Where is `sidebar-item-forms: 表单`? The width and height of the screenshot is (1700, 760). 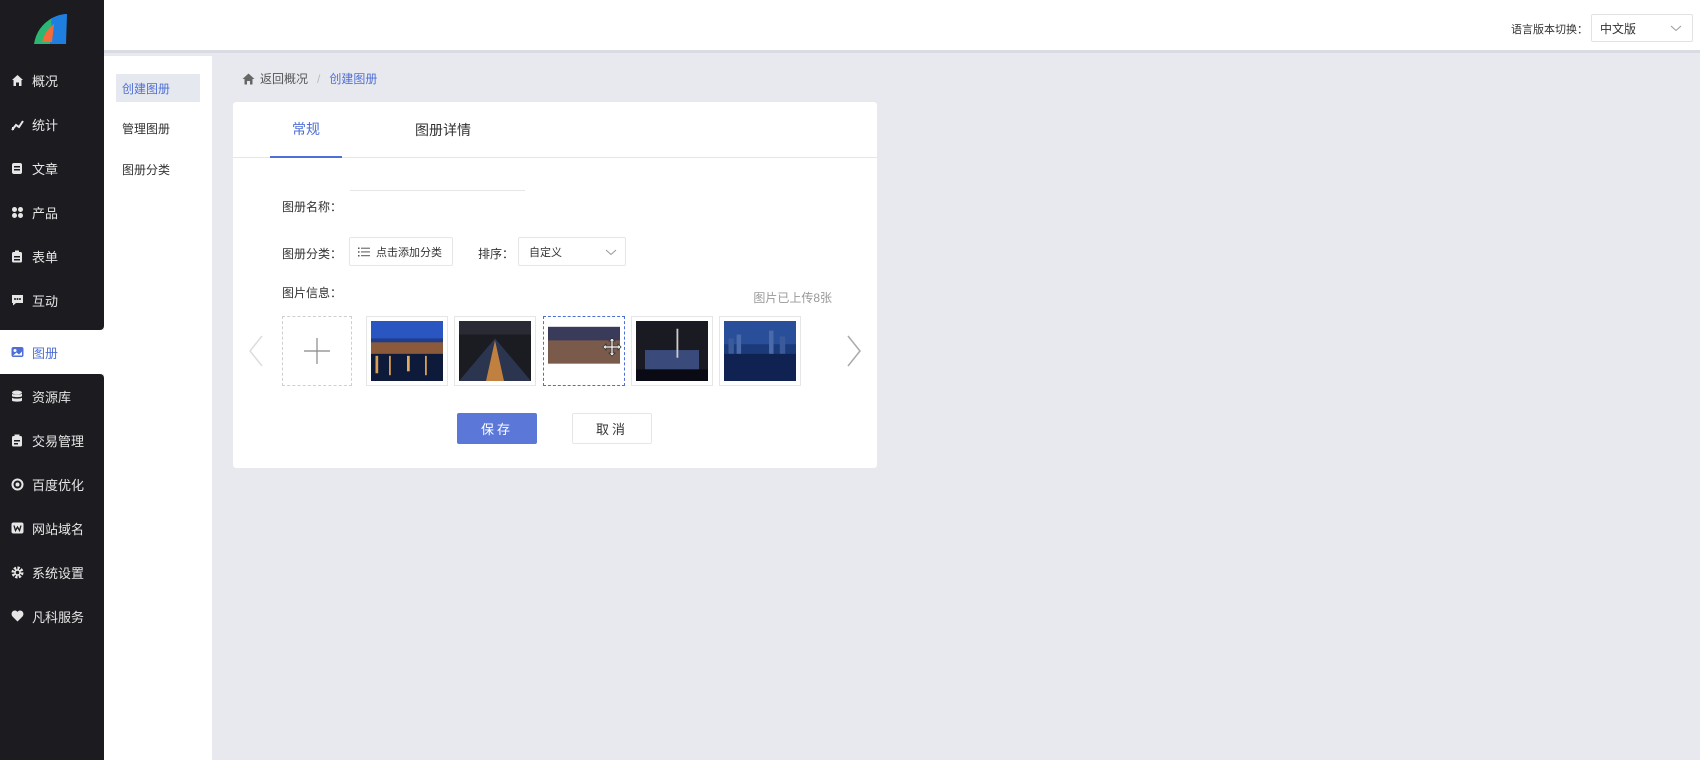
sidebar-item-forms: 表单 is located at coordinates (52, 256).